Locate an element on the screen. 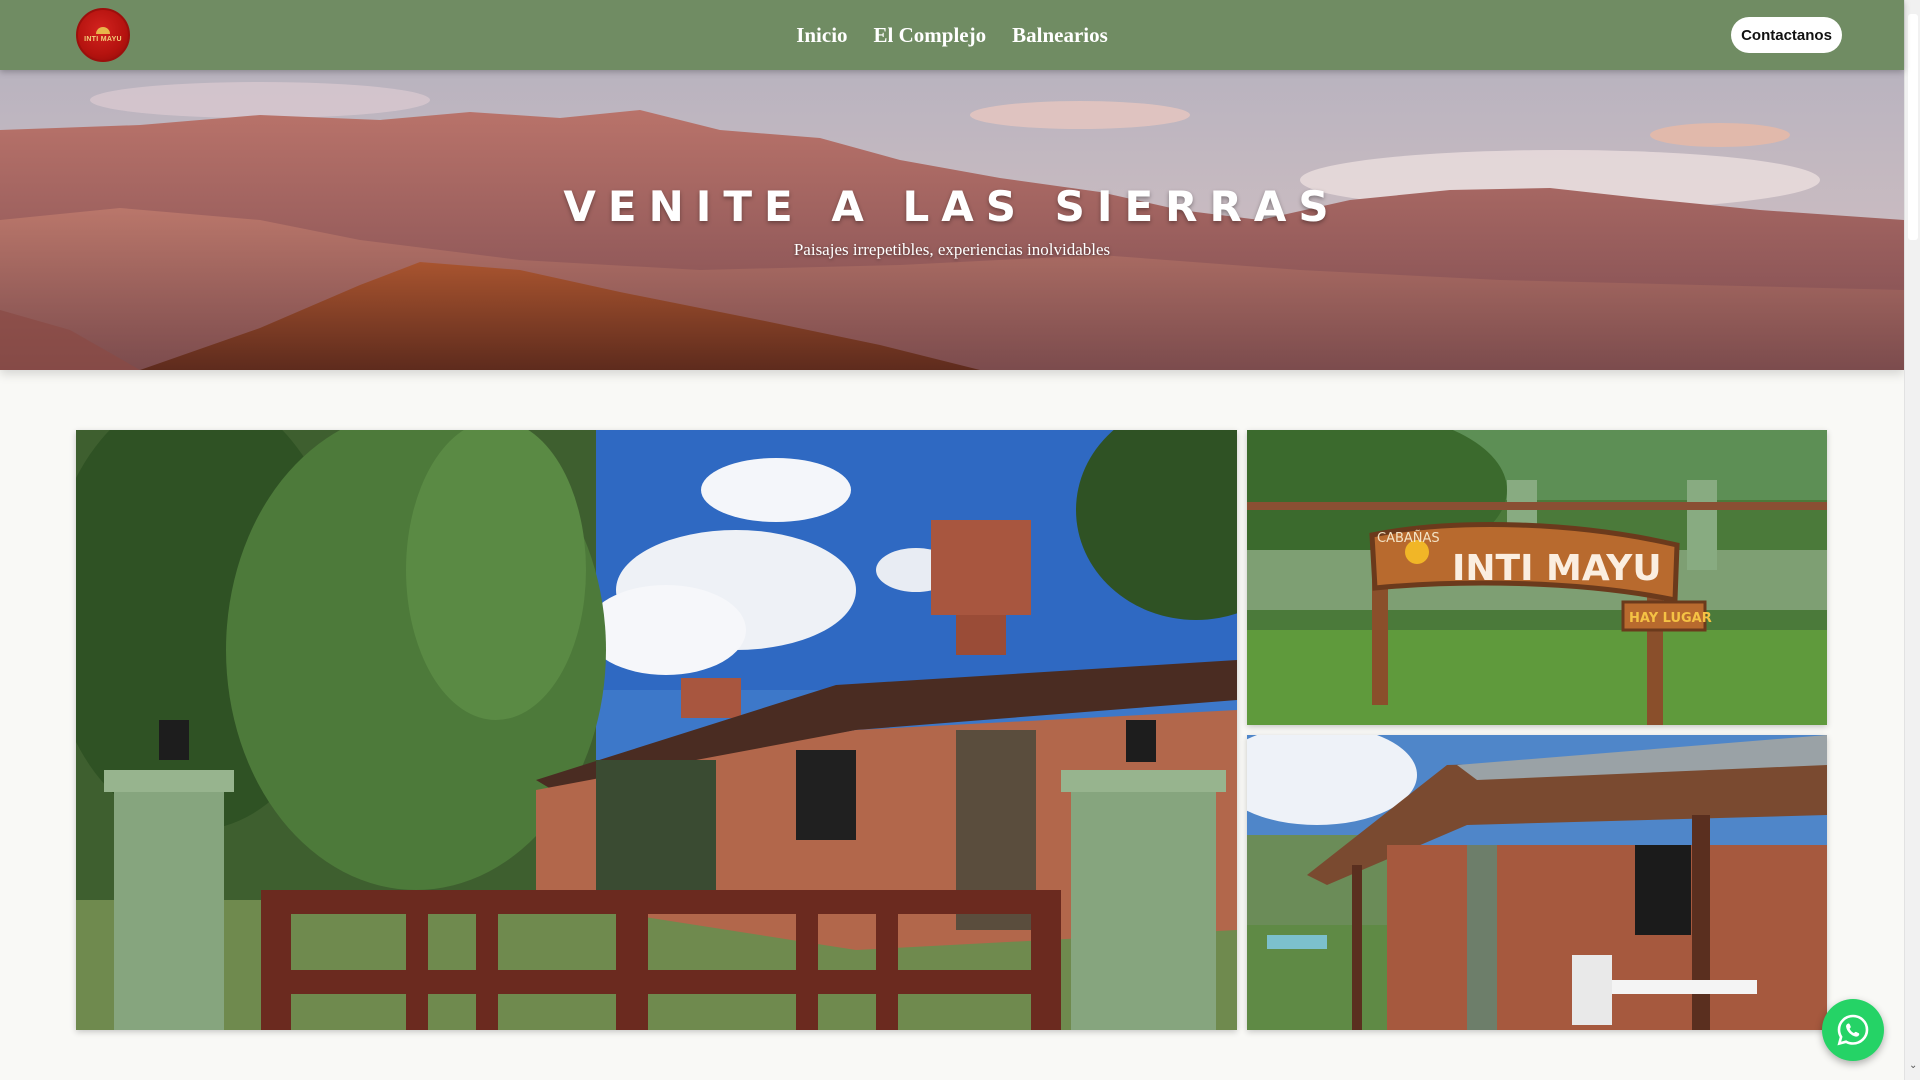  logo-text: INTI MAYU is located at coordinates (103, 39).